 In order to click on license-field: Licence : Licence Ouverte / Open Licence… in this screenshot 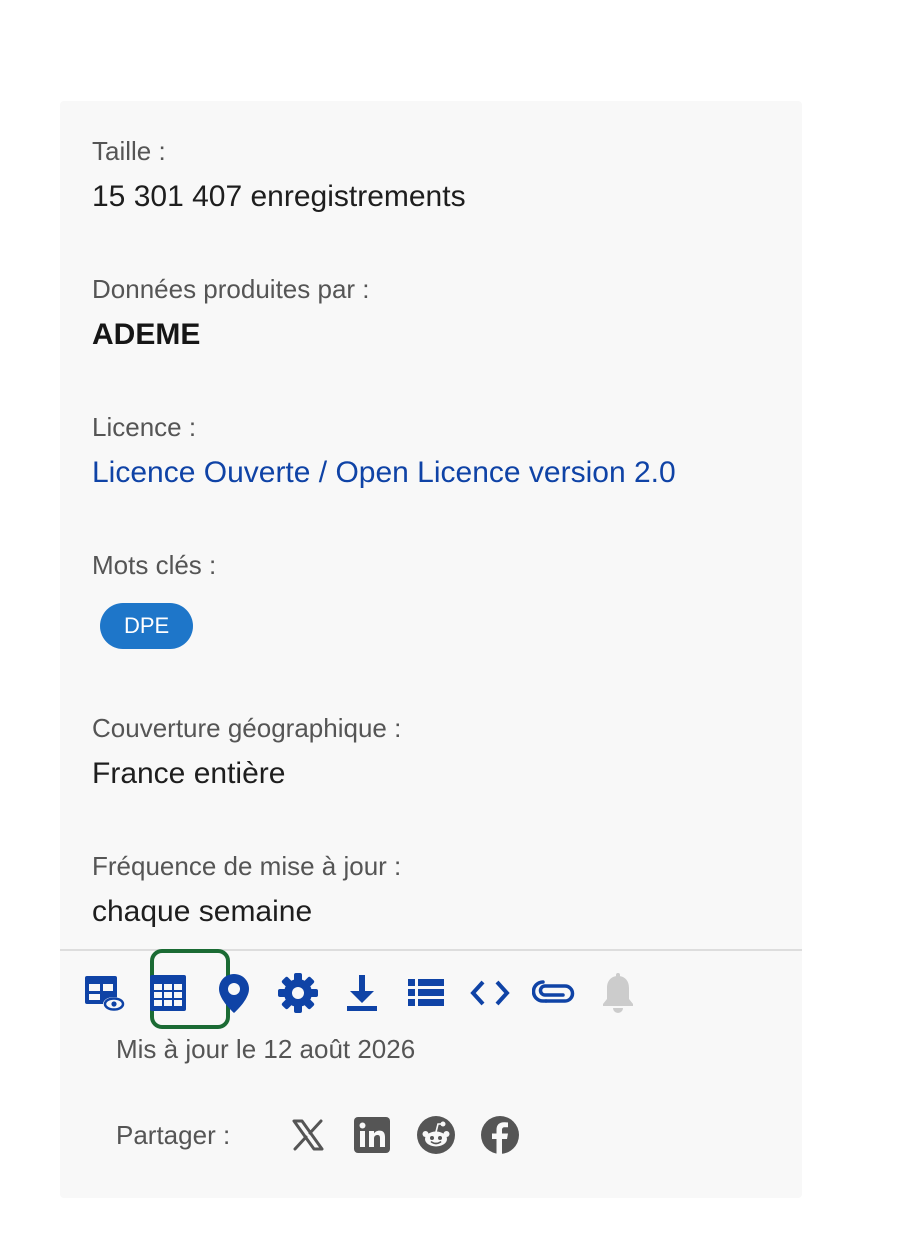, I will do `click(384, 451)`.